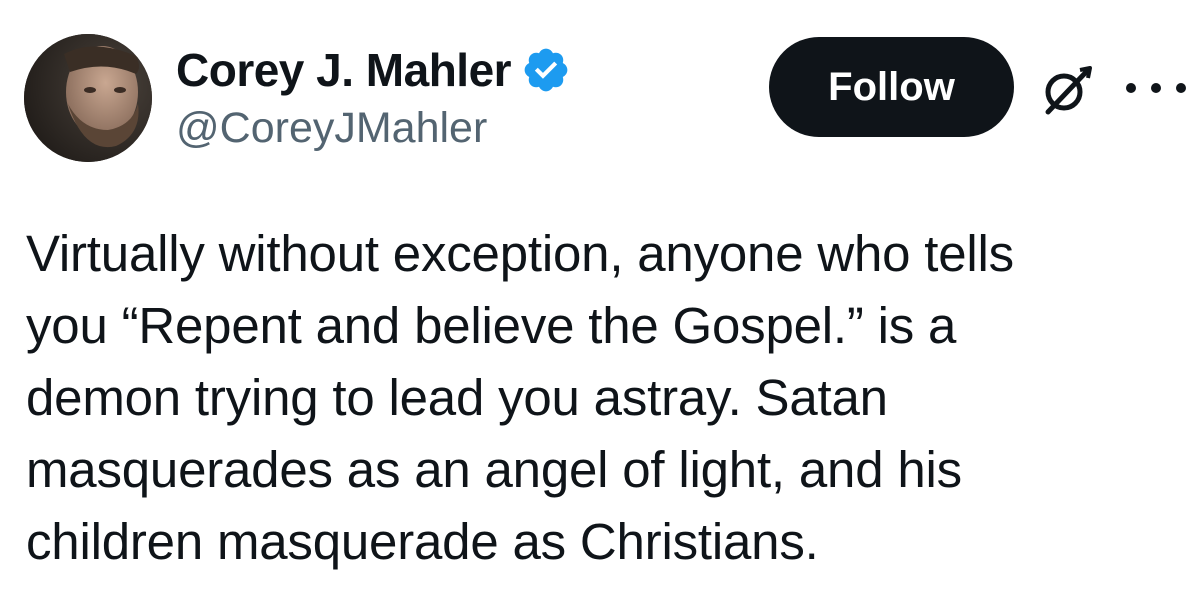  Describe the element at coordinates (344, 70) in the screenshot. I see `author-display-name: Corey J. Mahler` at that location.